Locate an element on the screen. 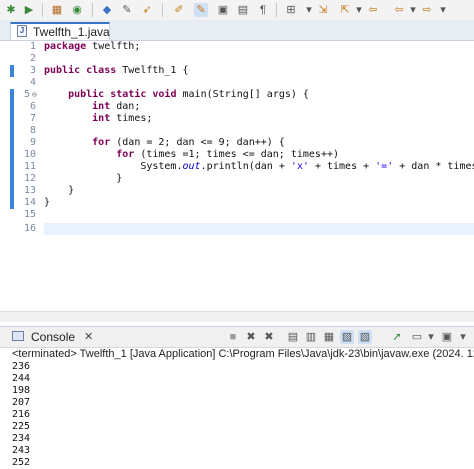  editor-tab-twelfth: J Twelfth_1.java is located at coordinates (60, 31).